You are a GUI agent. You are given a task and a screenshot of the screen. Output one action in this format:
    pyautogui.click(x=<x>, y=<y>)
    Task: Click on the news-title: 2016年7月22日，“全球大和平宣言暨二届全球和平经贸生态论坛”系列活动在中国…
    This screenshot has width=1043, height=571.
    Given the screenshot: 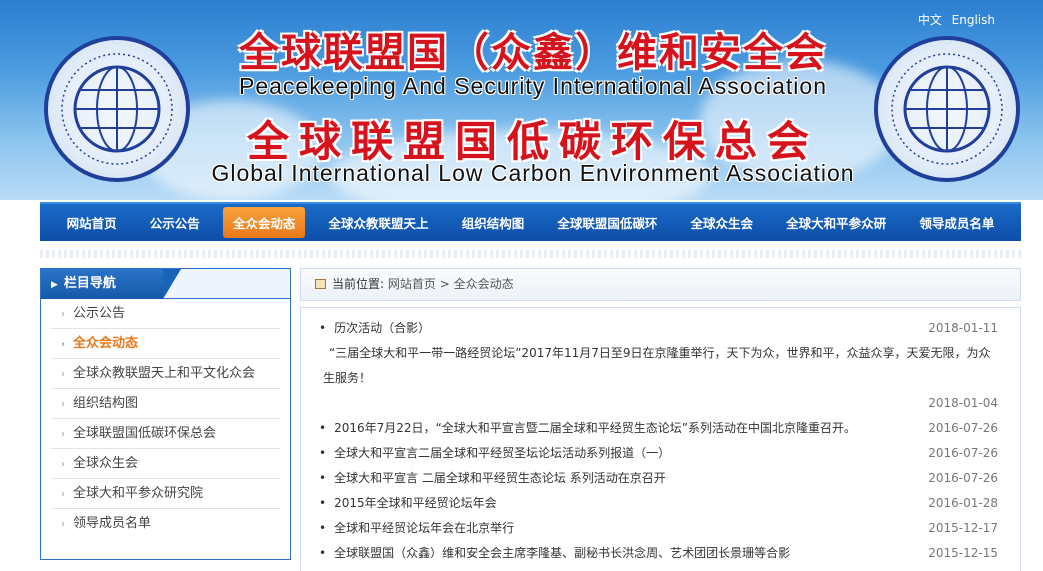 What is the action you would take?
    pyautogui.click(x=595, y=428)
    